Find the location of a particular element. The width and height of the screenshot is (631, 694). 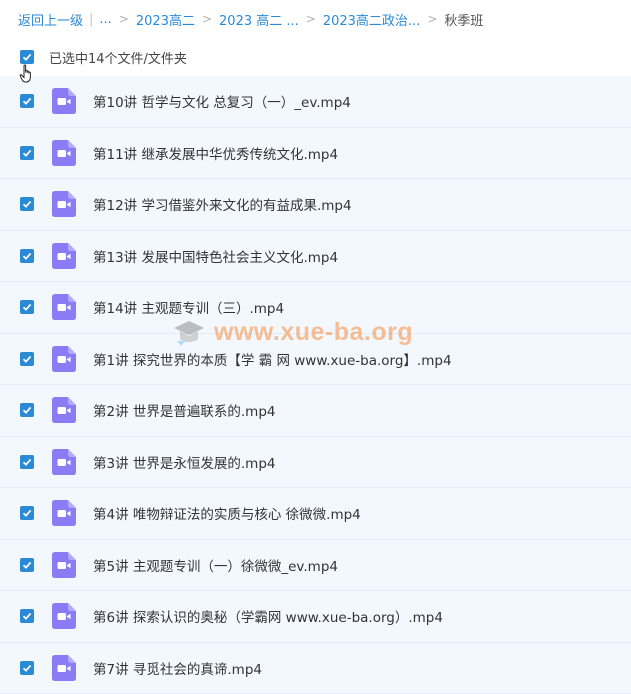

file-row: 第5讲 主观题专训（一）徐微微_ev.mp4 is located at coordinates (315, 566).